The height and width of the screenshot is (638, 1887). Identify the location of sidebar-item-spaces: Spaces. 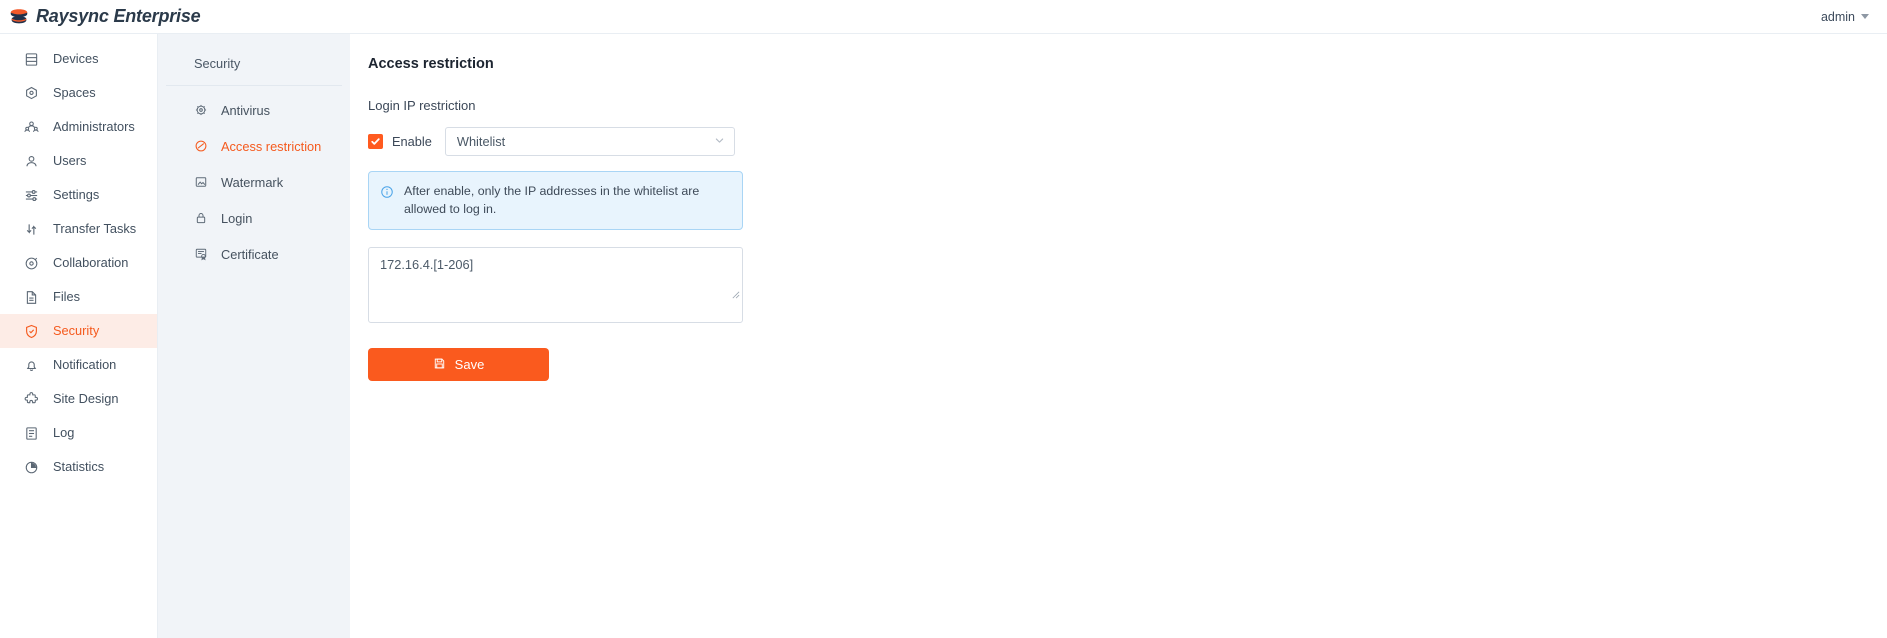
(78, 93).